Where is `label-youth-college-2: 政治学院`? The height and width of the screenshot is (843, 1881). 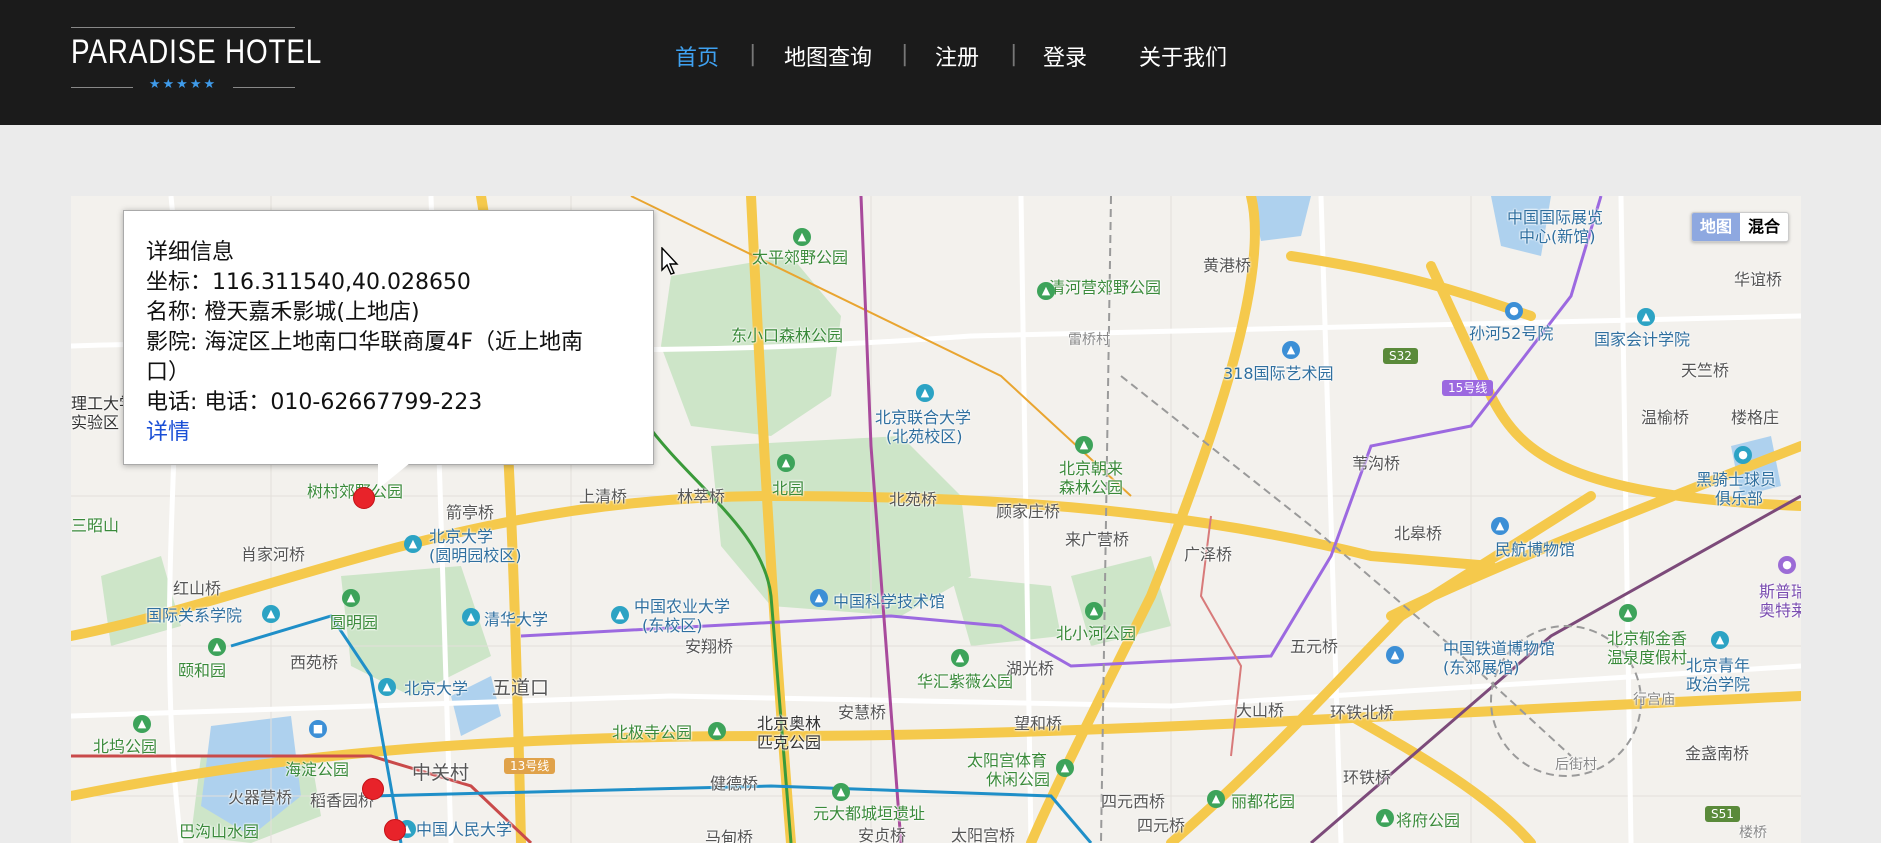 label-youth-college-2: 政治学院 is located at coordinates (1718, 684).